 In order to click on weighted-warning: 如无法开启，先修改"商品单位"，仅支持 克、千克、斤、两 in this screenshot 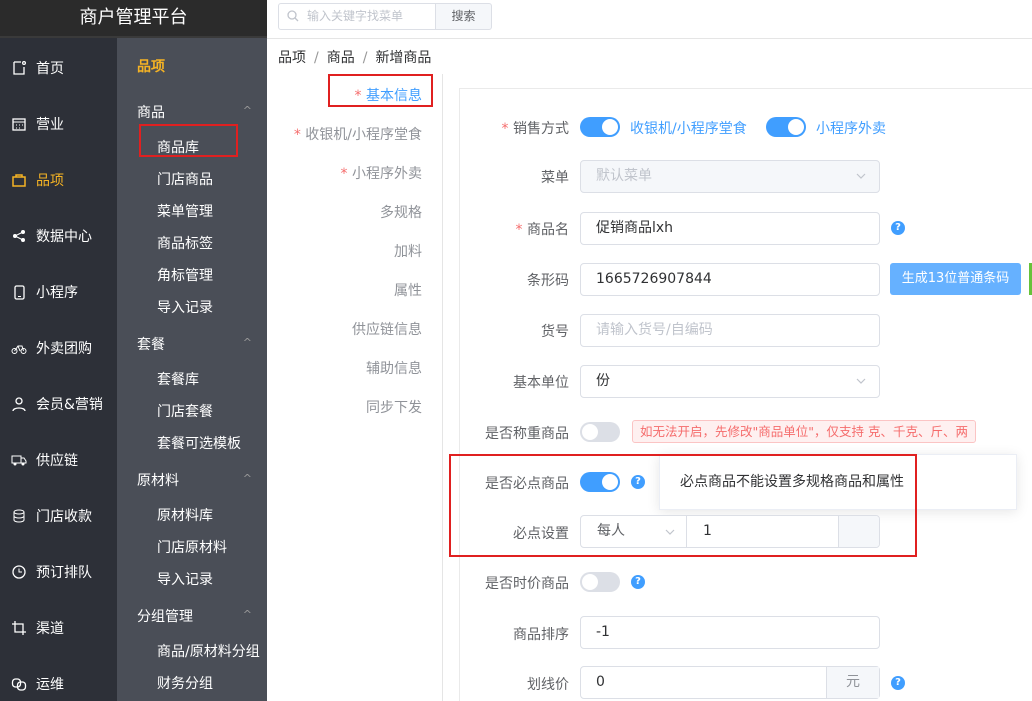, I will do `click(804, 431)`.